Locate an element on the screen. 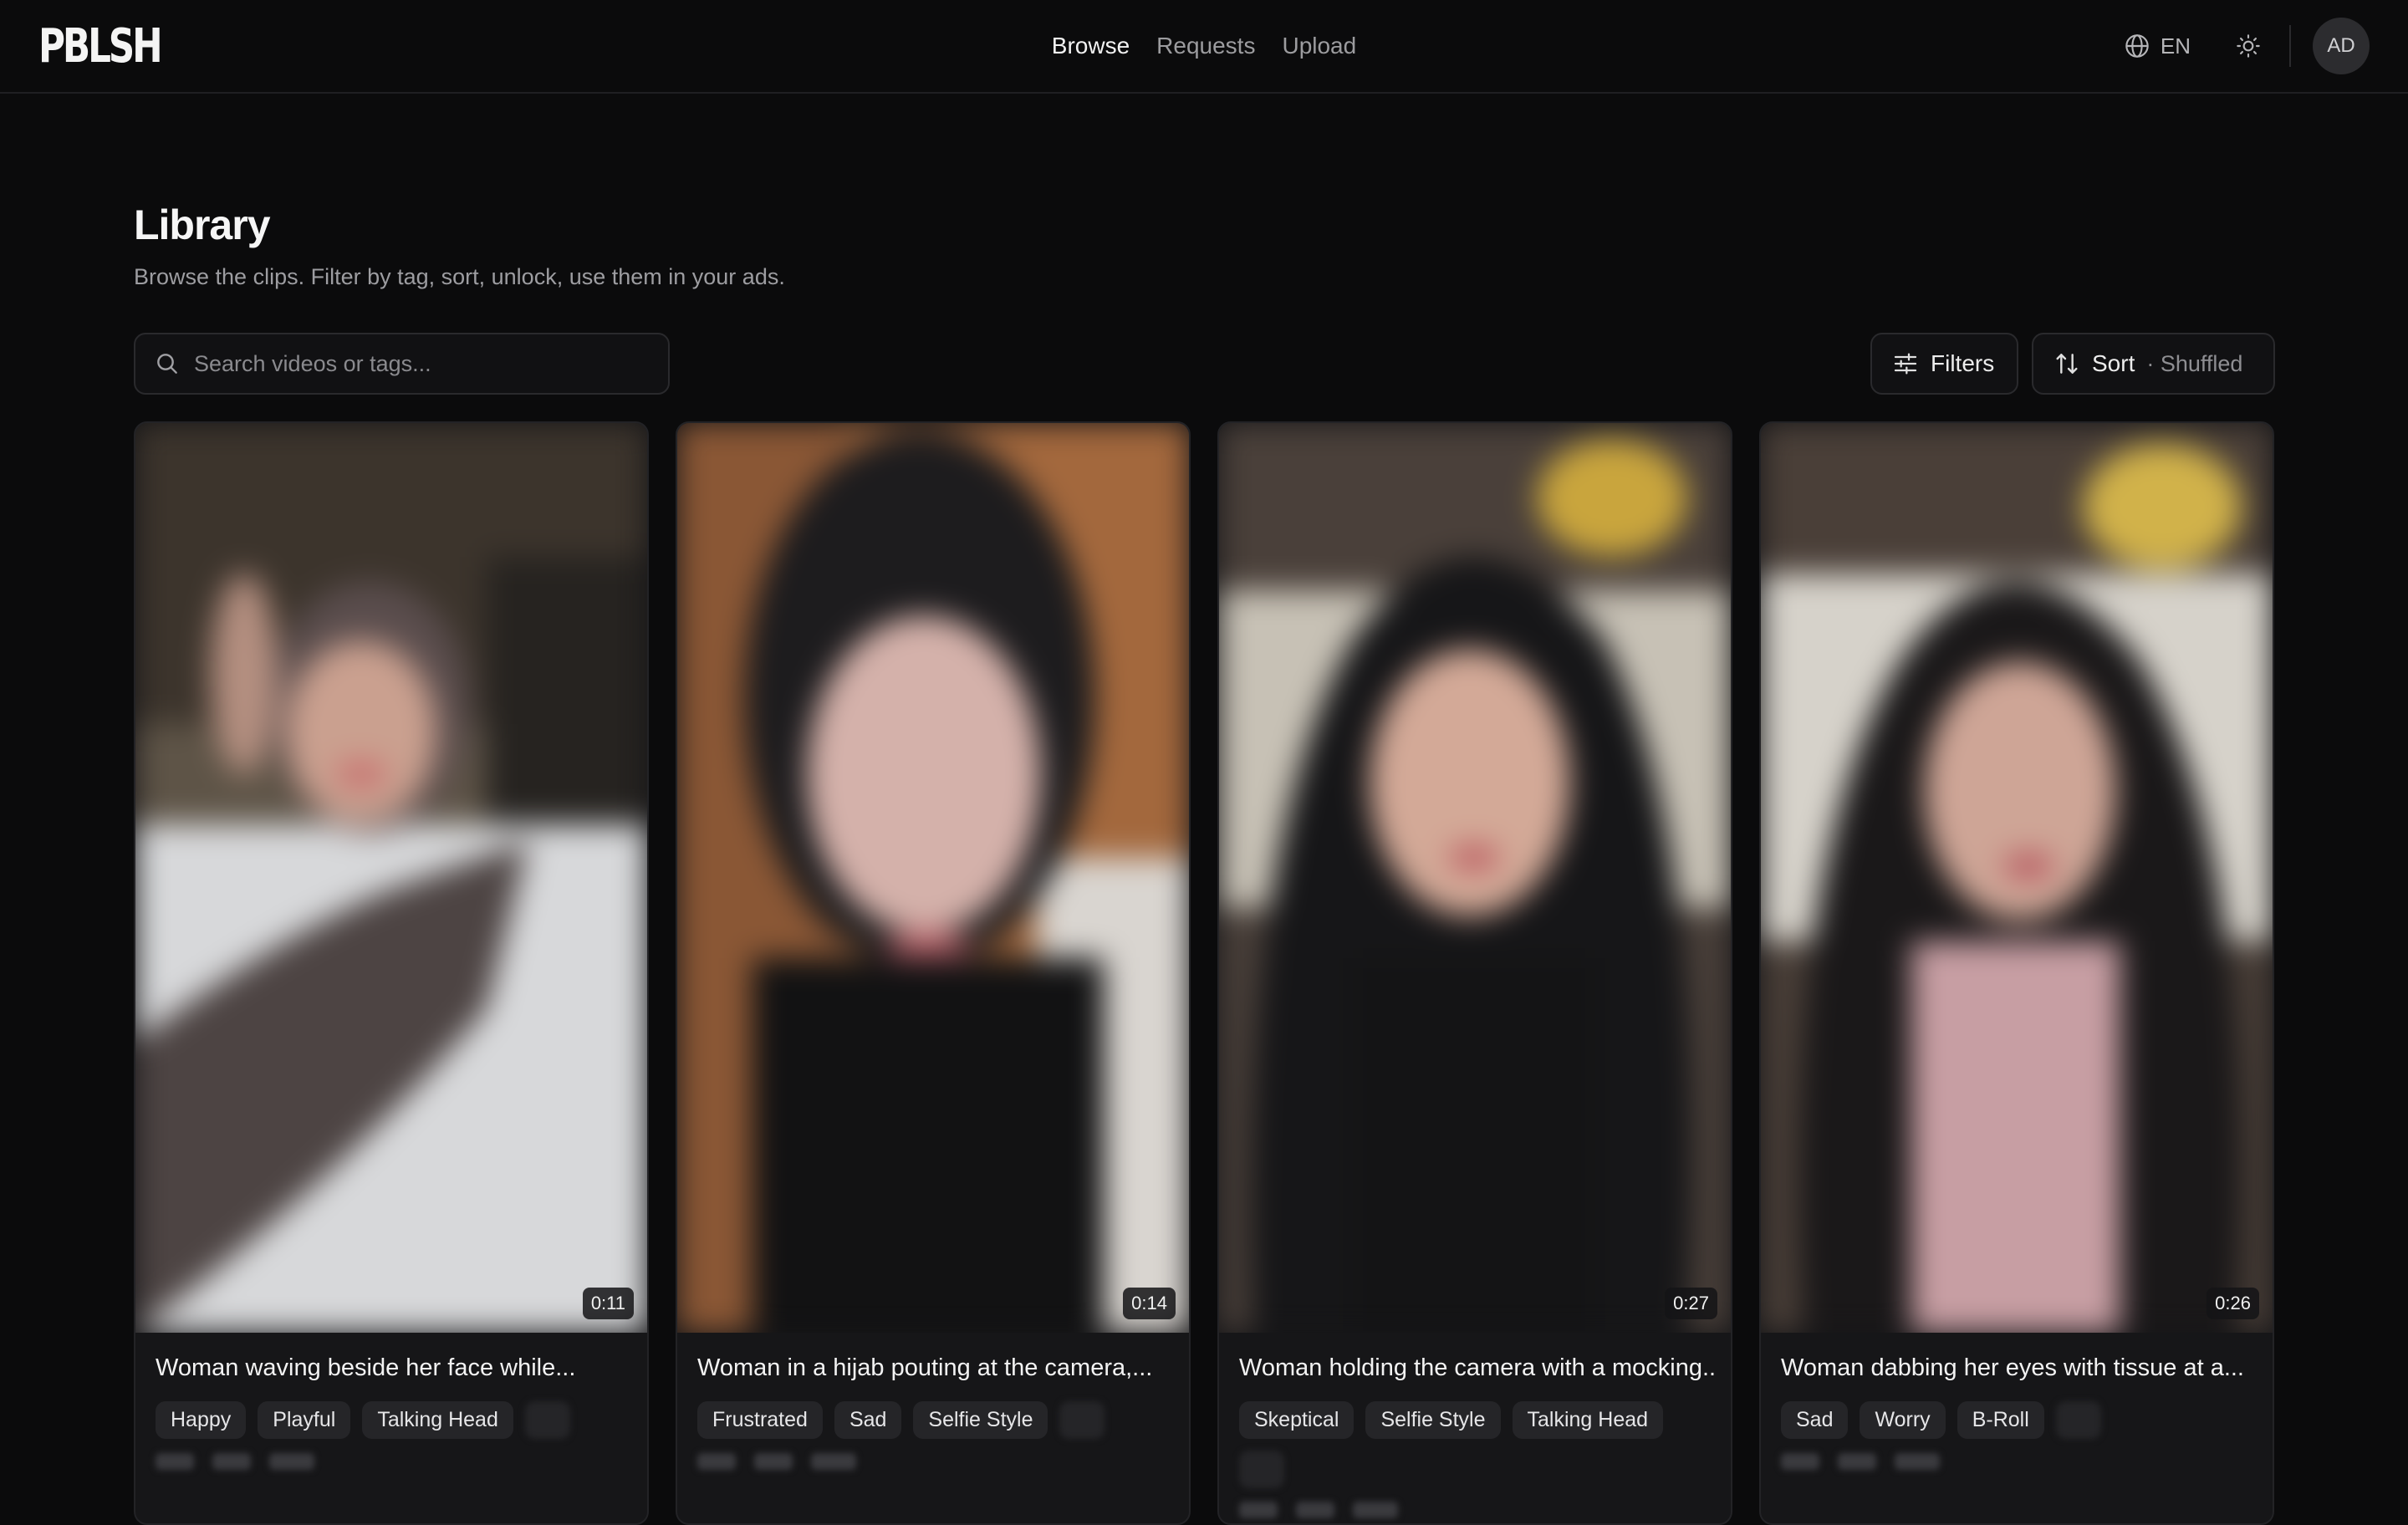  theme-toggle is located at coordinates (2248, 46).